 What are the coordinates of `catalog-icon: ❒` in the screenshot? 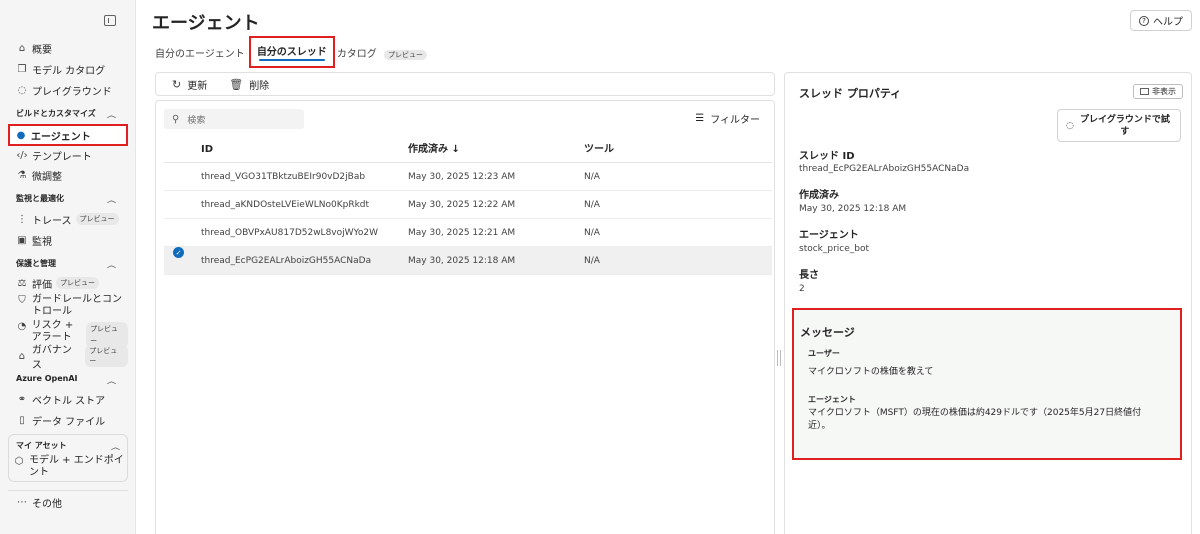 It's located at (22, 69).